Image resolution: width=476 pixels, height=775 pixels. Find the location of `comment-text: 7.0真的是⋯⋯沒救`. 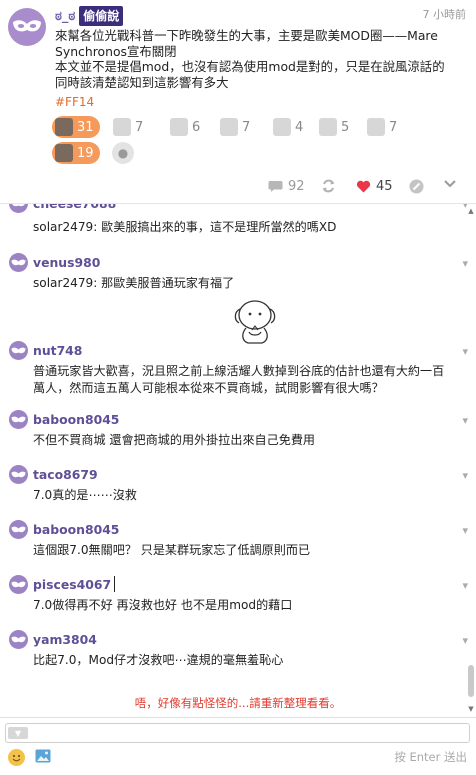

comment-text: 7.0真的是⋯⋯沒救 is located at coordinates (85, 495).